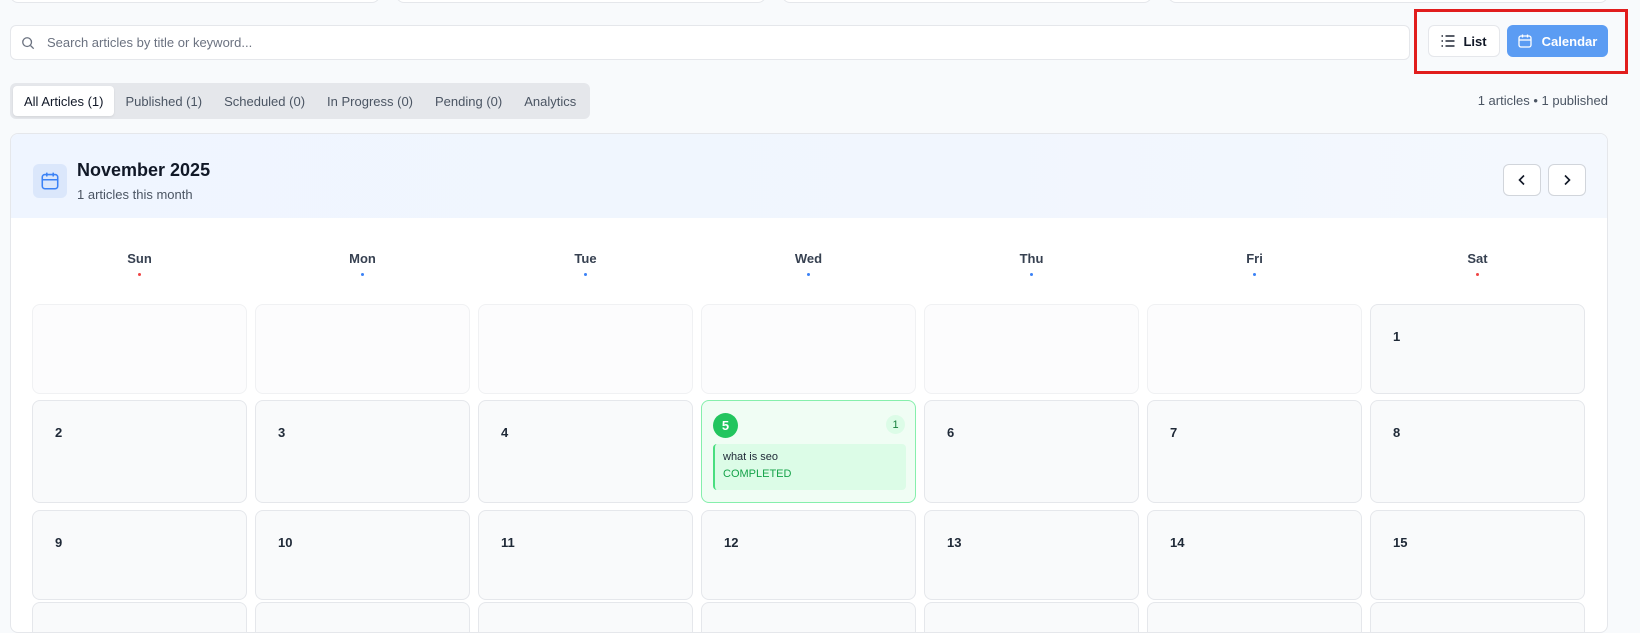 This screenshot has width=1640, height=633. I want to click on article-status: COMPLETED, so click(757, 474).